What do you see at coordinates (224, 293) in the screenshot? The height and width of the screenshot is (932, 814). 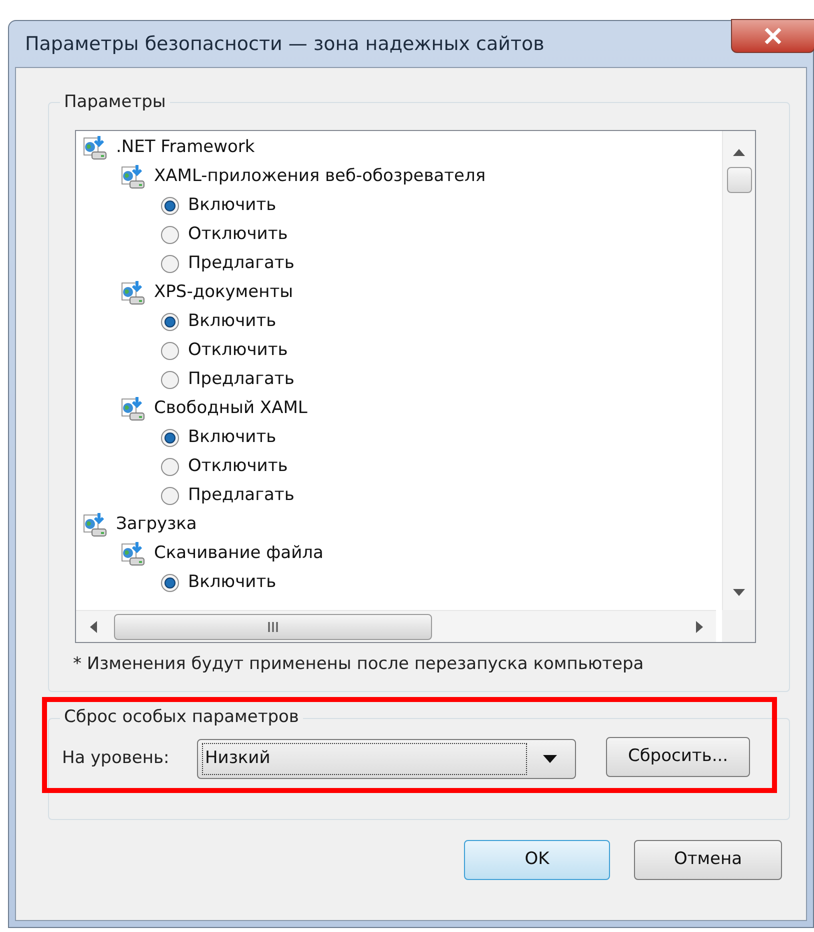 I see `tree-setting: XPS-документы` at bounding box center [224, 293].